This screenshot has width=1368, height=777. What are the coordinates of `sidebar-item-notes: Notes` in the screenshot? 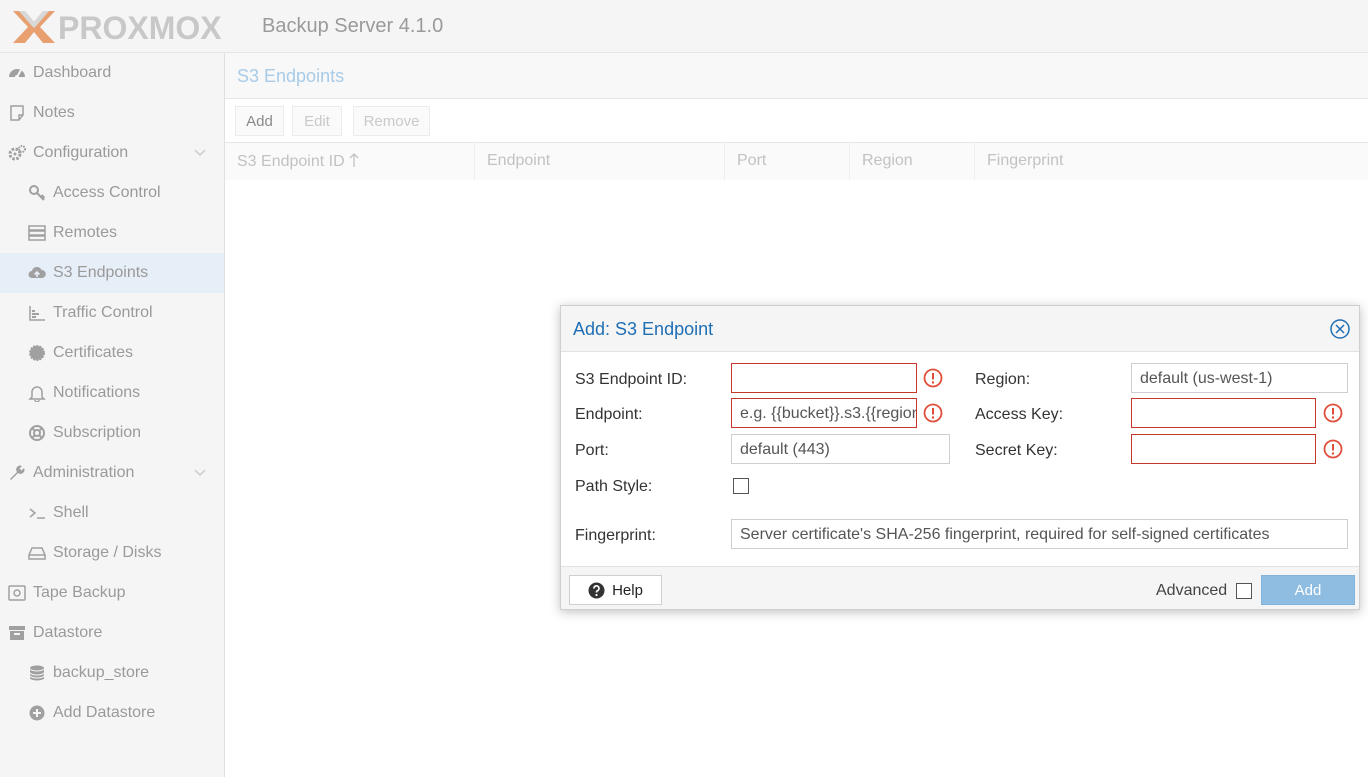 It's located at (112, 113).